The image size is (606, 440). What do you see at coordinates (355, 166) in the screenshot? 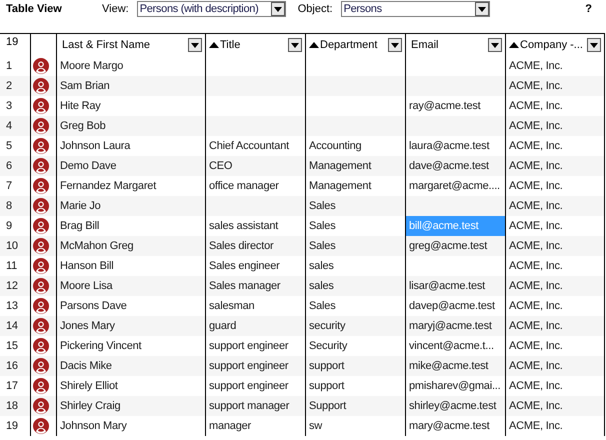
I see `table-cell: Management` at bounding box center [355, 166].